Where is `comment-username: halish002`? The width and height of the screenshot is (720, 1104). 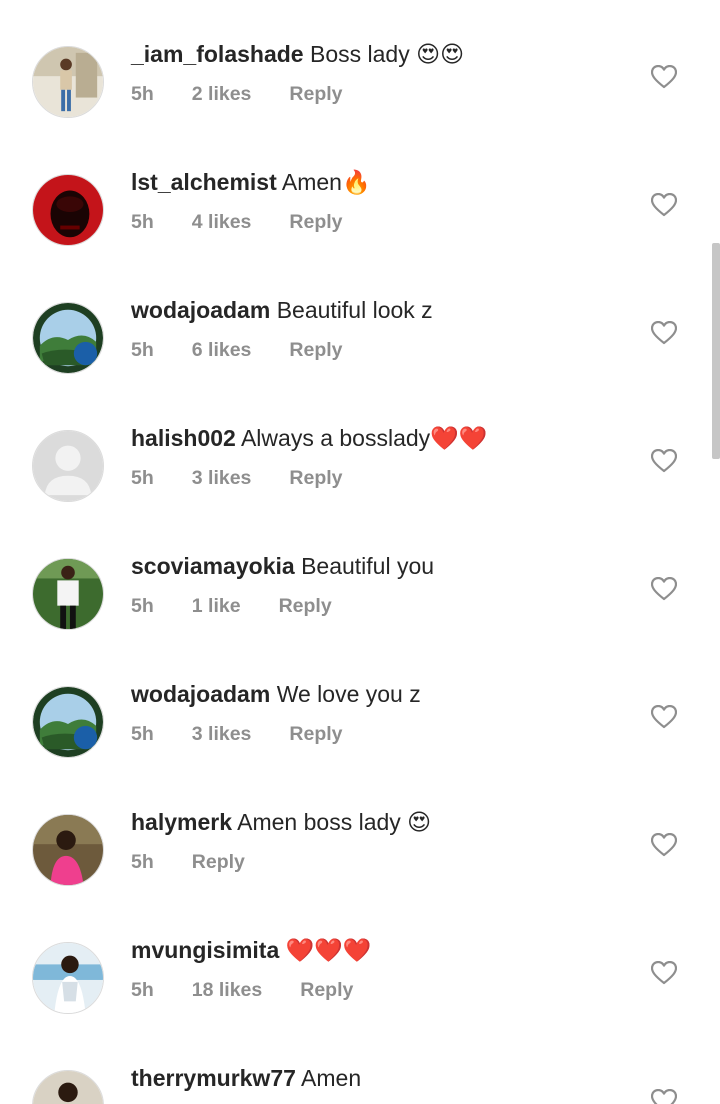
comment-username: halish002 is located at coordinates (183, 438).